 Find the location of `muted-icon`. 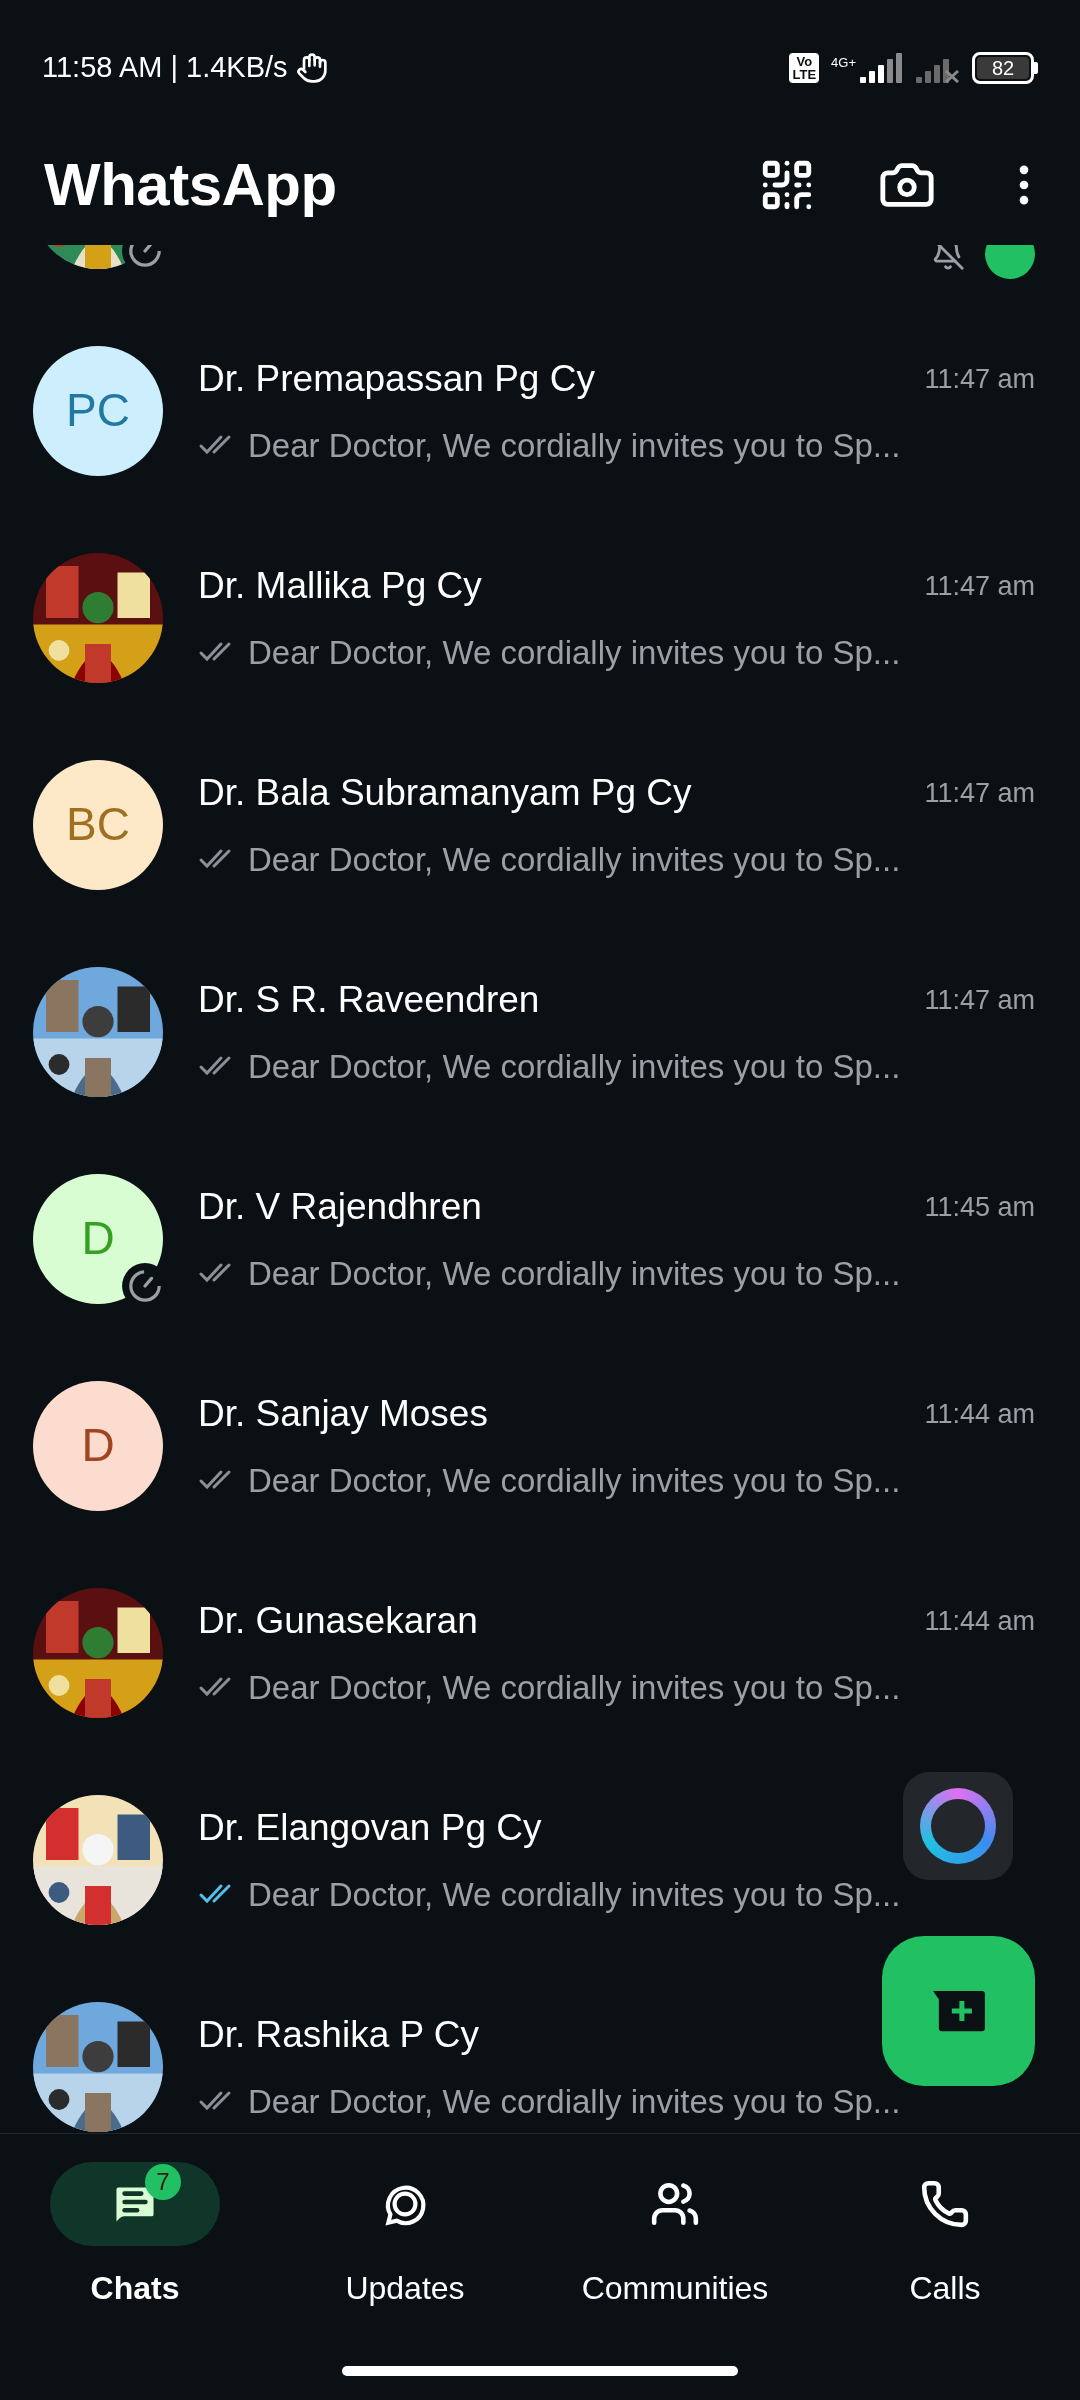

muted-icon is located at coordinates (948, 258).